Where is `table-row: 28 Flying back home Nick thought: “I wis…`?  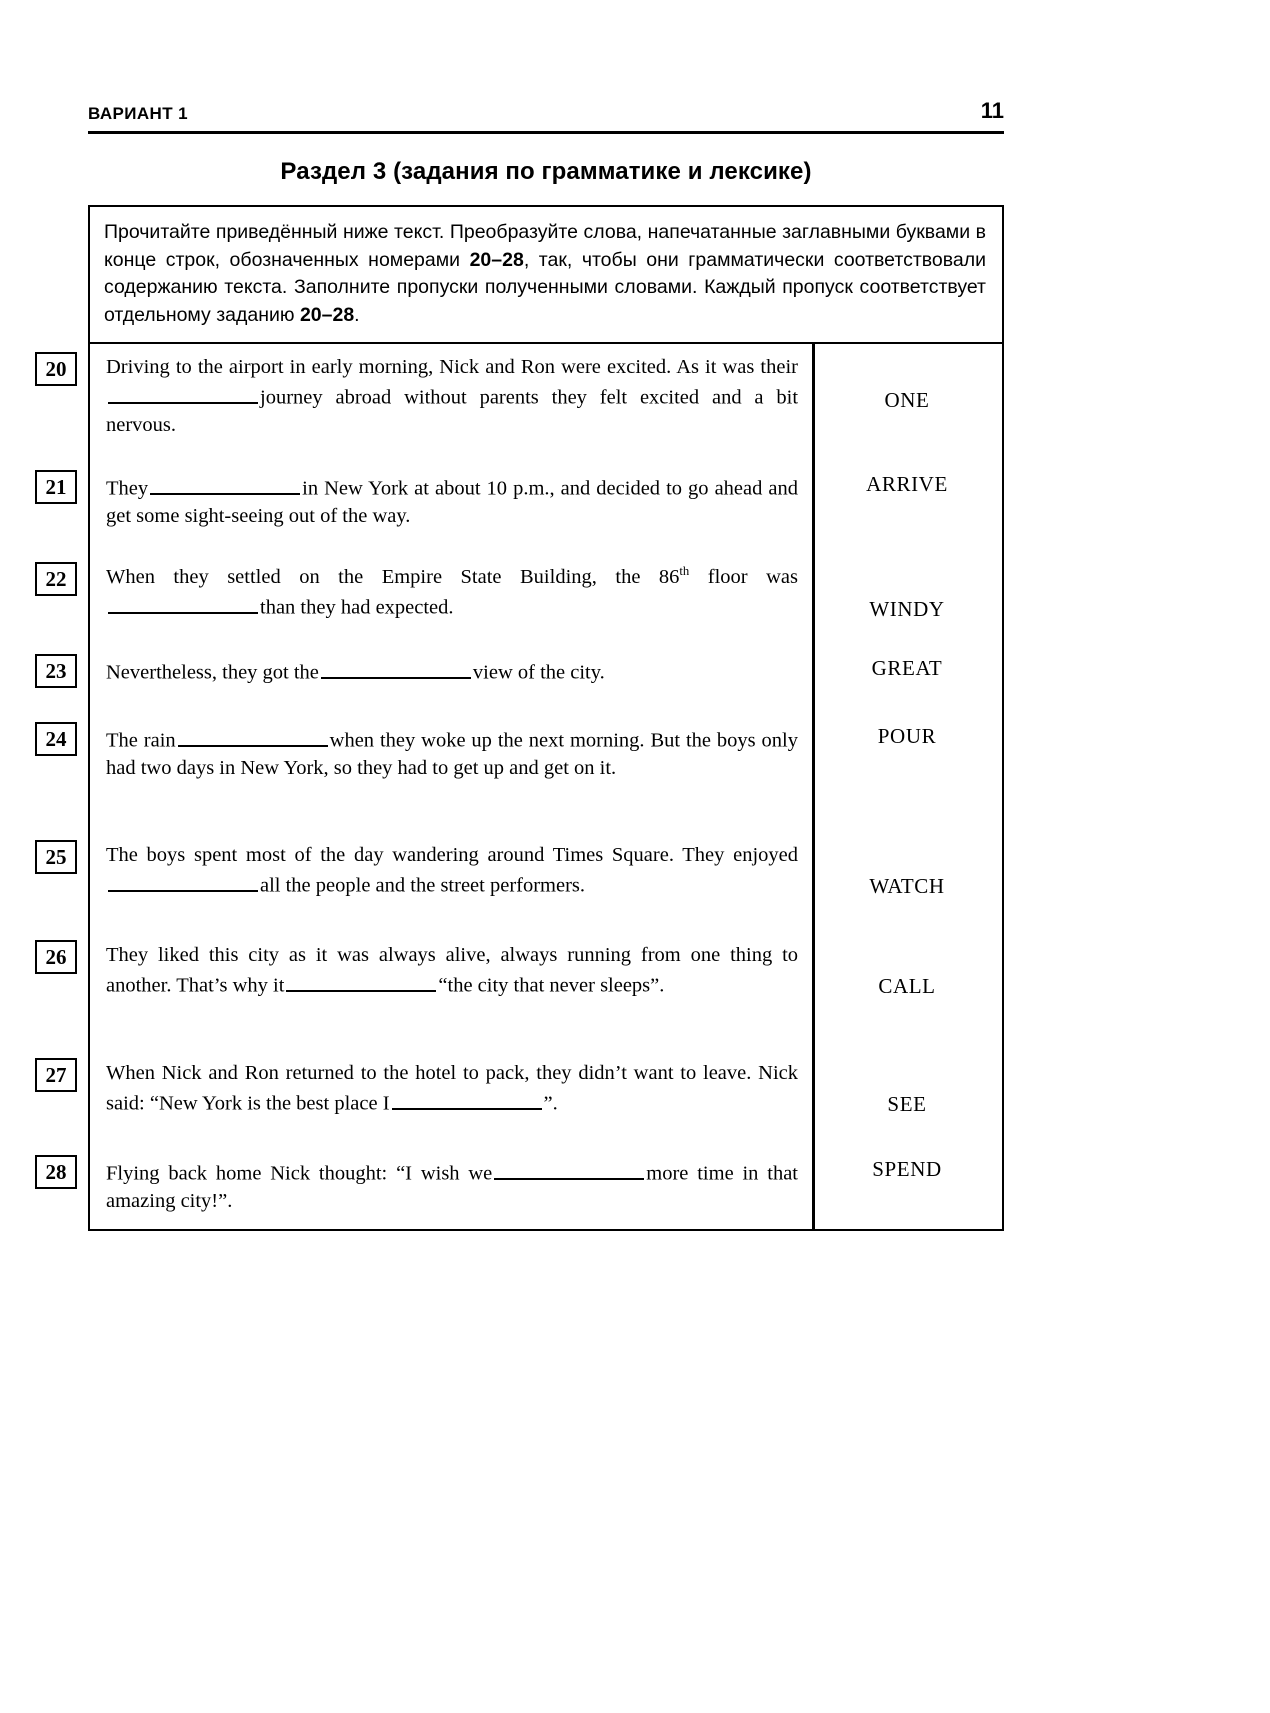 table-row: 28 Flying back home Nick thought: “I wis… is located at coordinates (518, 1188).